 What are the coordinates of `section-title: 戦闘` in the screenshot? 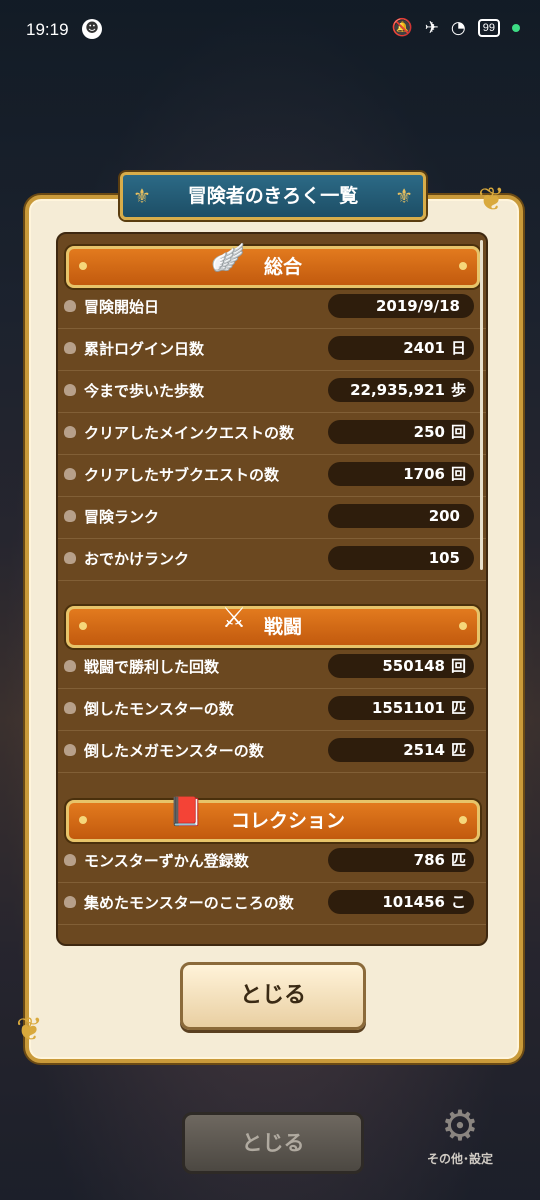 It's located at (282, 627).